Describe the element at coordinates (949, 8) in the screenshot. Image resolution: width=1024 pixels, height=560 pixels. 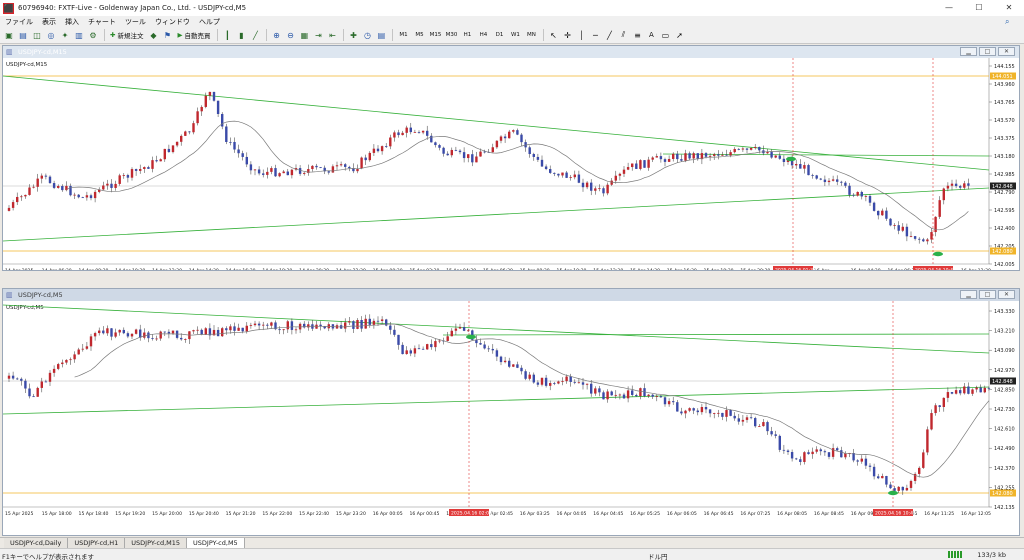
I see `minimize-button: —` at that location.